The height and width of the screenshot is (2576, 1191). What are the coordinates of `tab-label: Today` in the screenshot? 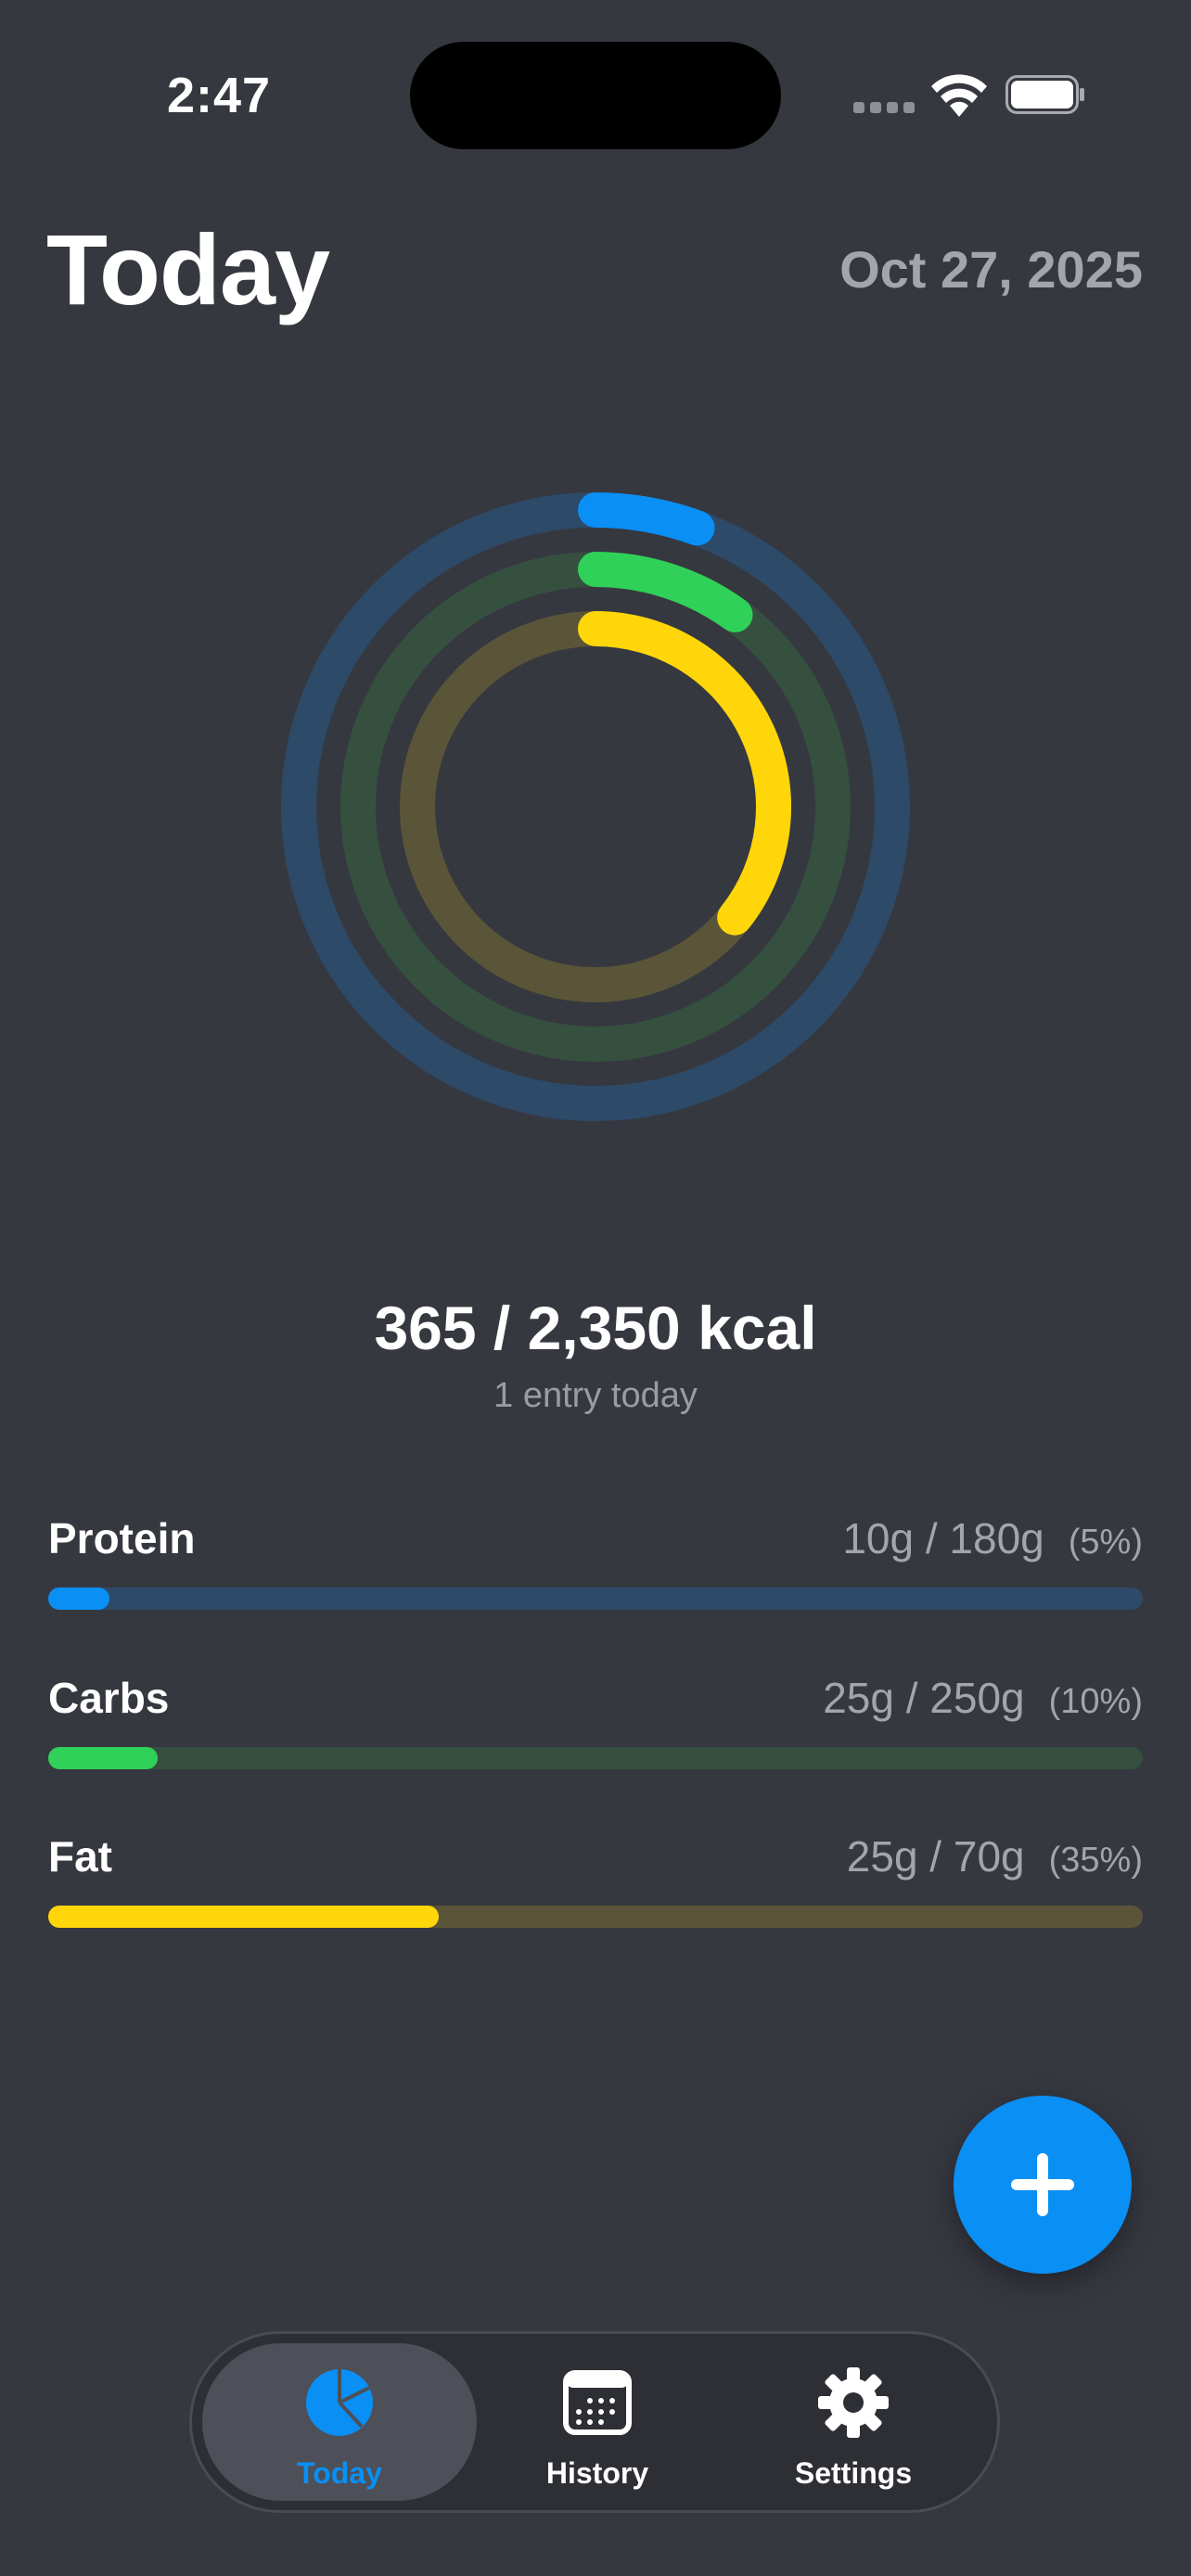 It's located at (339, 2473).